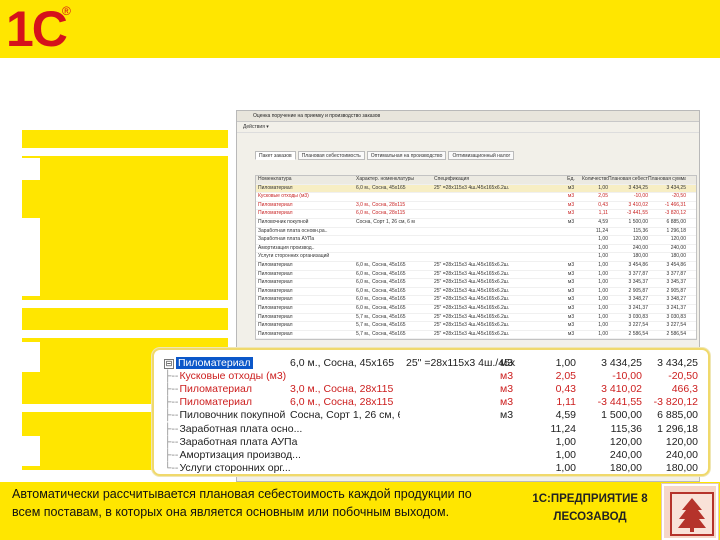 The height and width of the screenshot is (540, 720). I want to click on col-header-characteristic: Характер. номенклатуры, so click(395, 180).